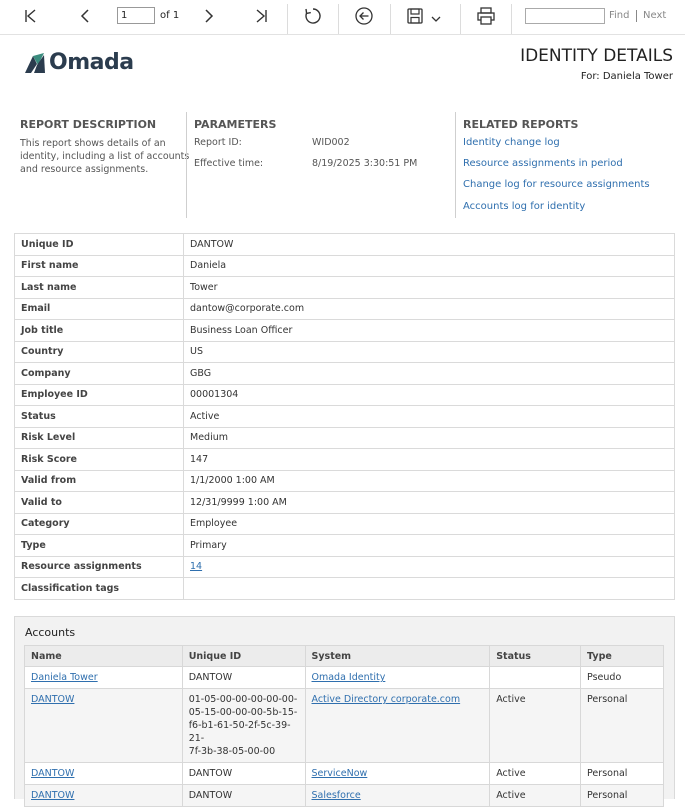 The width and height of the screenshot is (685, 807). I want to click on accounts-header-row: Name Unique ID System Status Type, so click(344, 656).